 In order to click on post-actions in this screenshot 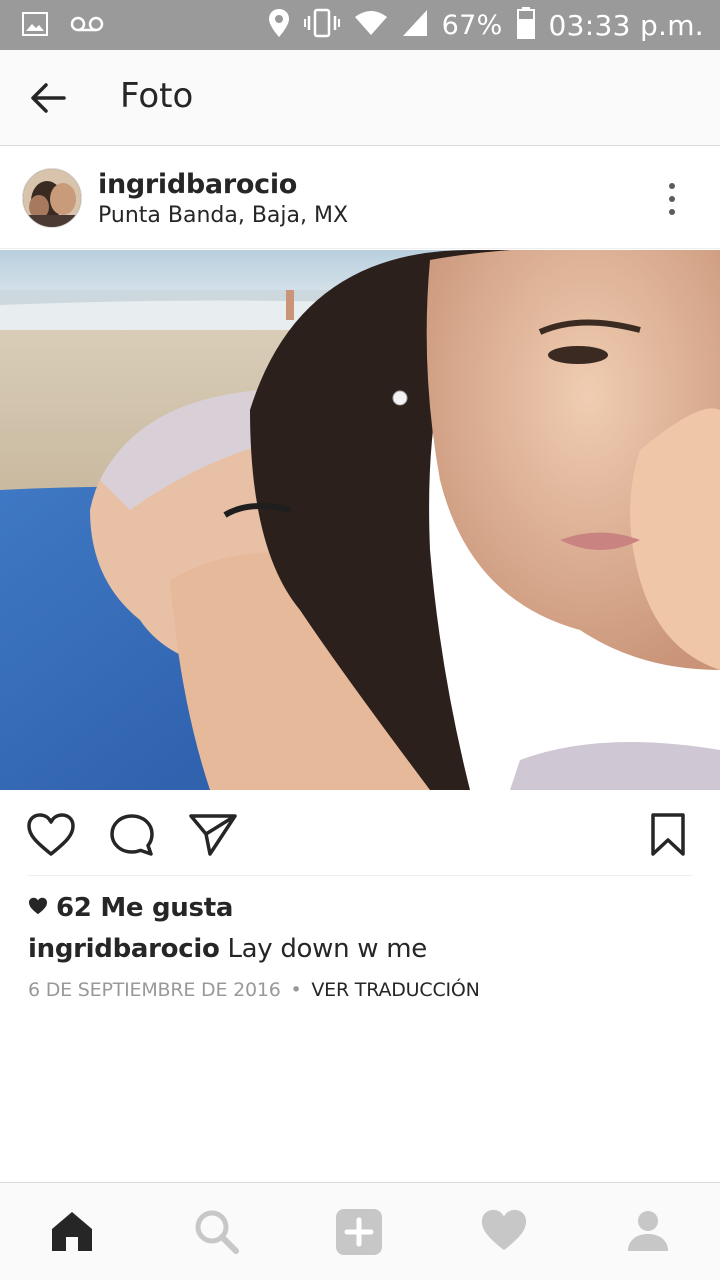, I will do `click(360, 833)`.